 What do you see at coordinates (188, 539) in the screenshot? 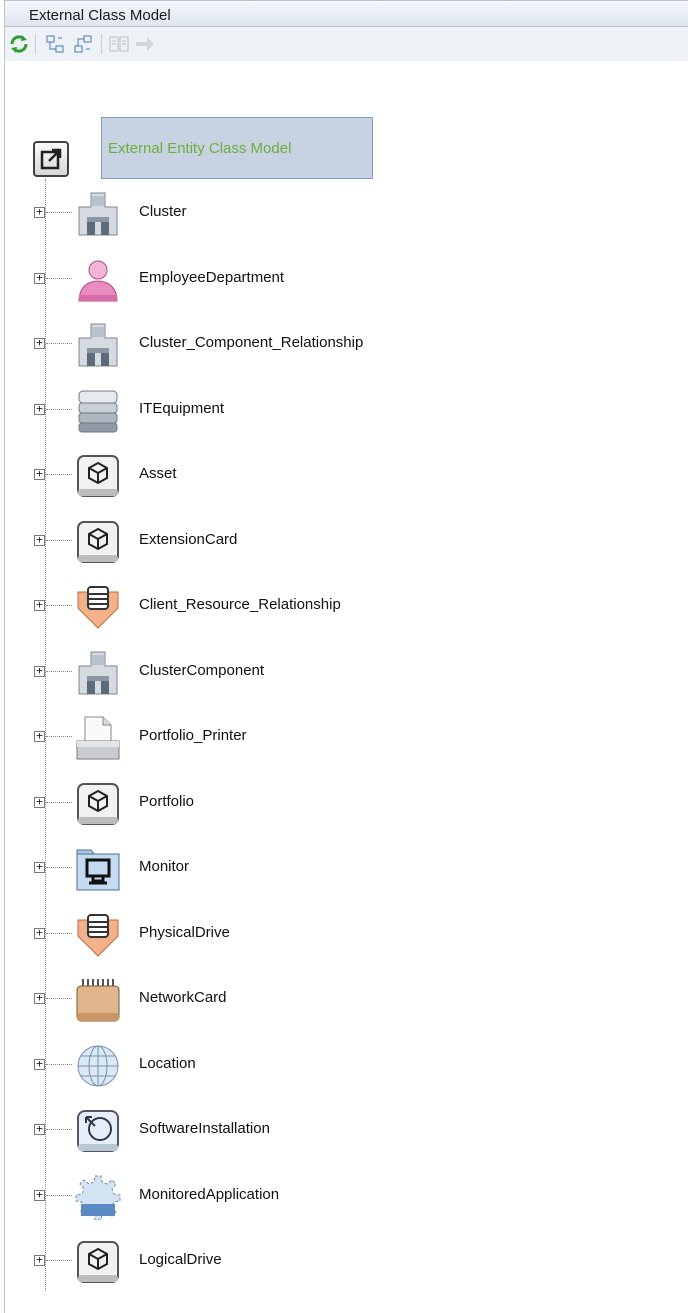
I see `tree-item-label: ExtensionCard` at bounding box center [188, 539].